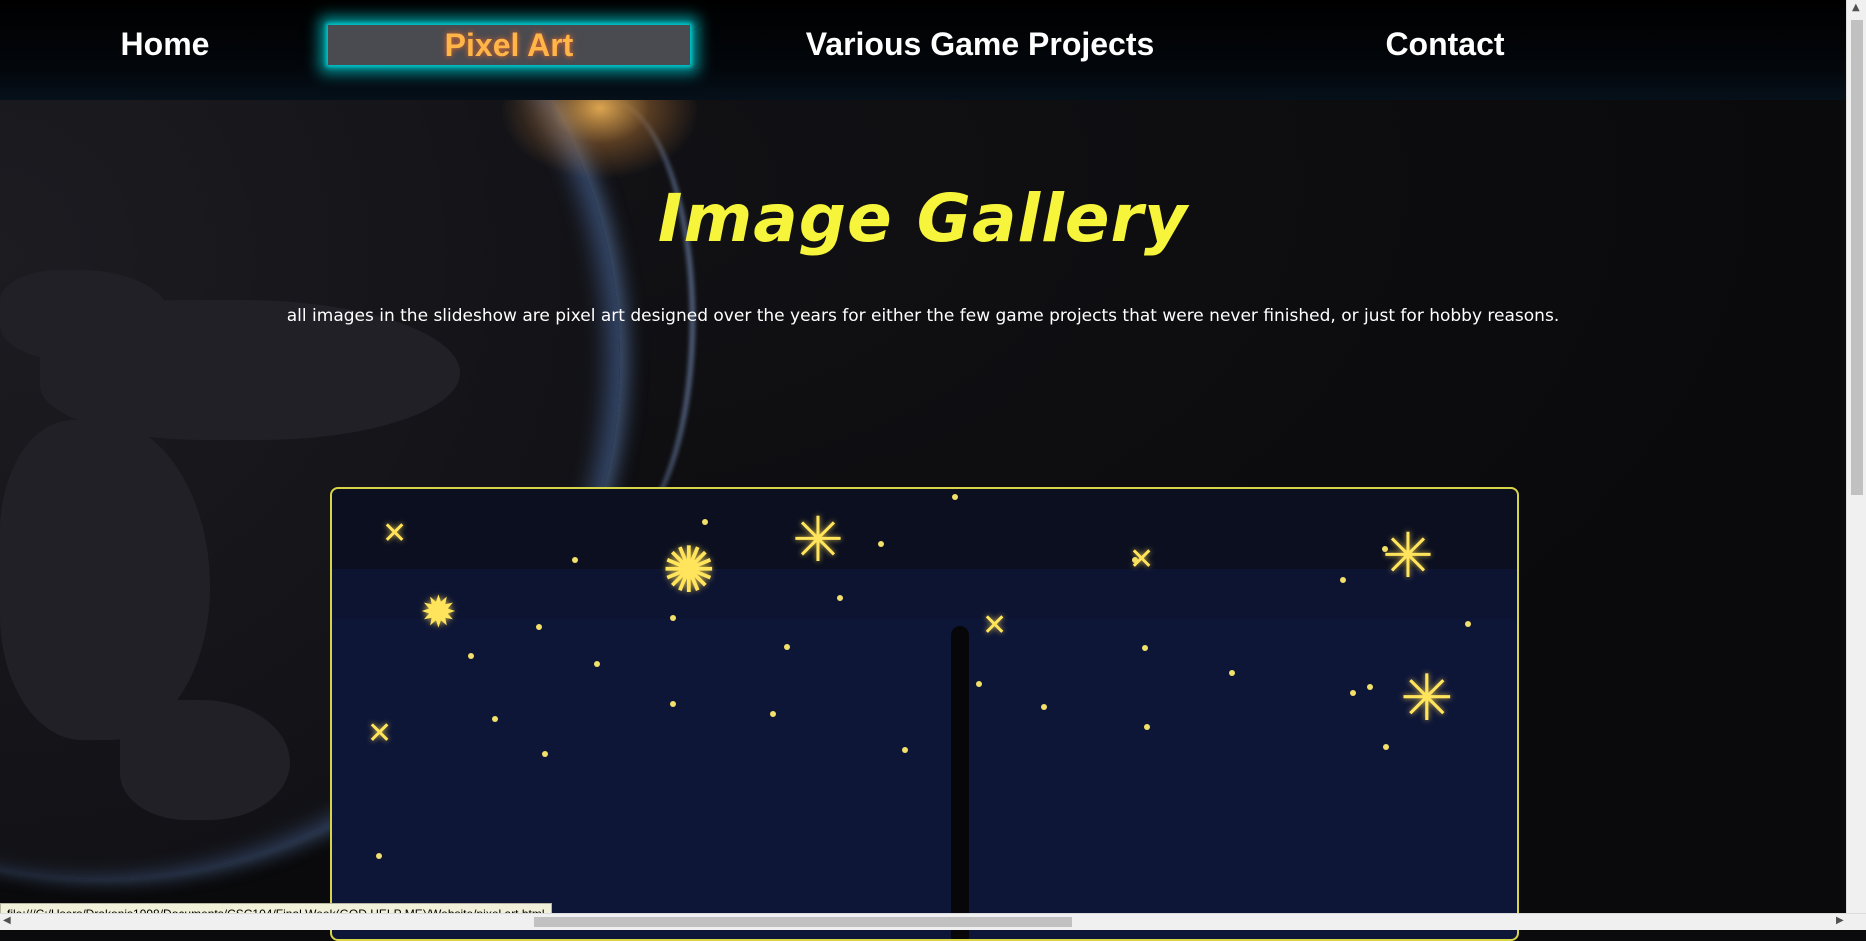 Image resolution: width=1866 pixels, height=941 pixels. What do you see at coordinates (923, 218) in the screenshot?
I see `page-title: Image Gallery` at bounding box center [923, 218].